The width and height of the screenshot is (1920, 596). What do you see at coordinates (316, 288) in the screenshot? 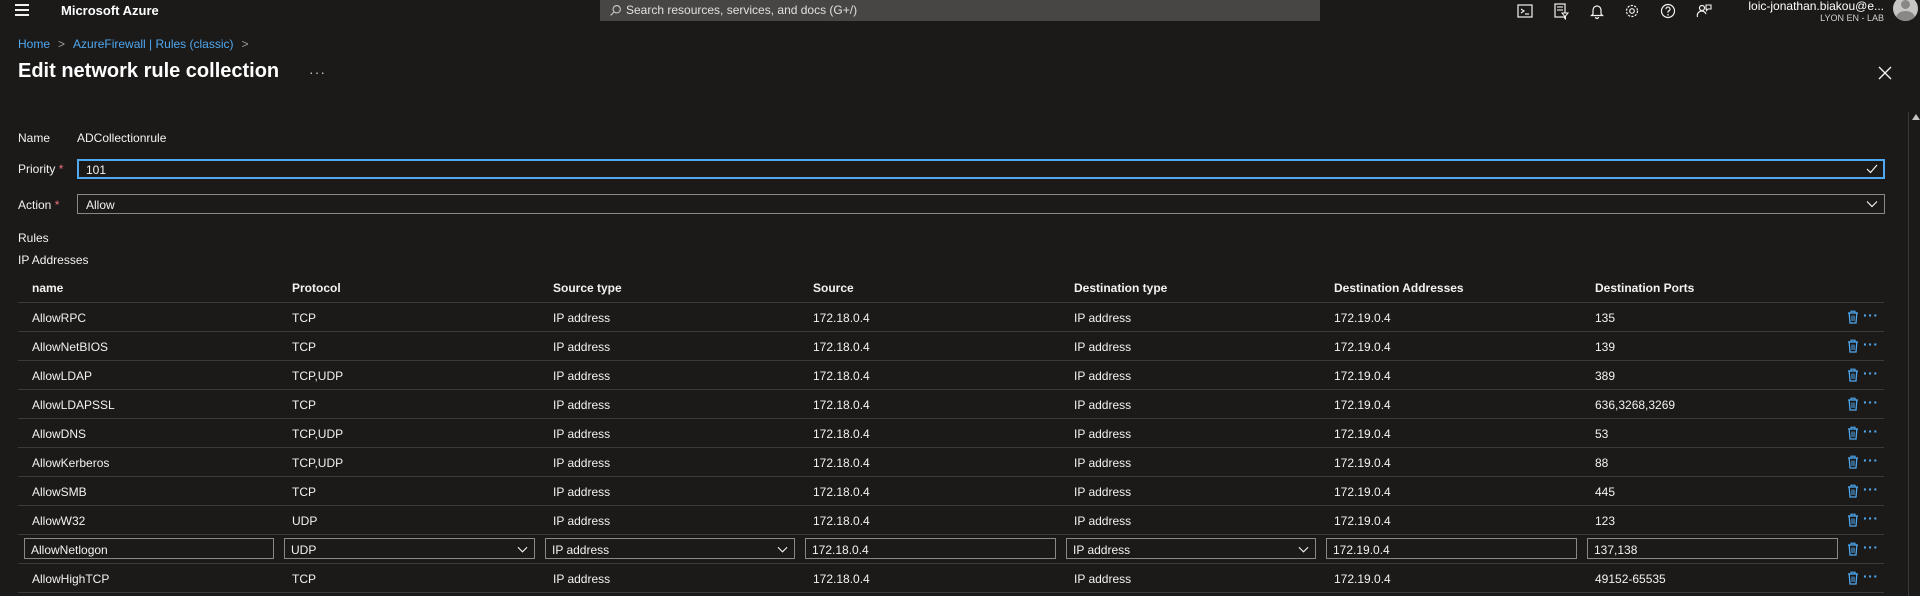
I see `column-header-protocol: Protocol` at bounding box center [316, 288].